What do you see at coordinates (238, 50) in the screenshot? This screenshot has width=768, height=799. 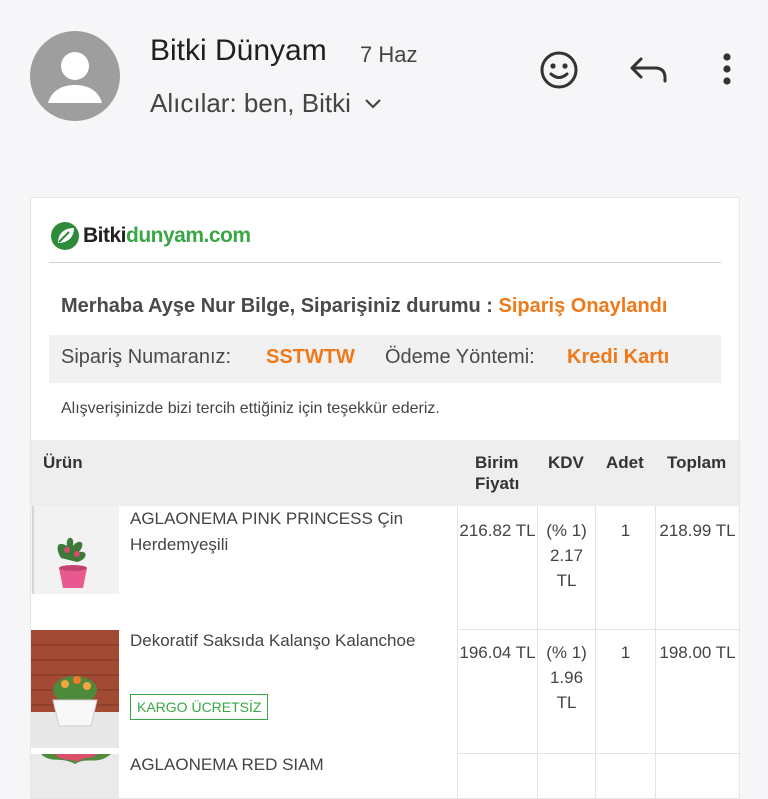 I see `sender-name: Bitki Dünyam` at bounding box center [238, 50].